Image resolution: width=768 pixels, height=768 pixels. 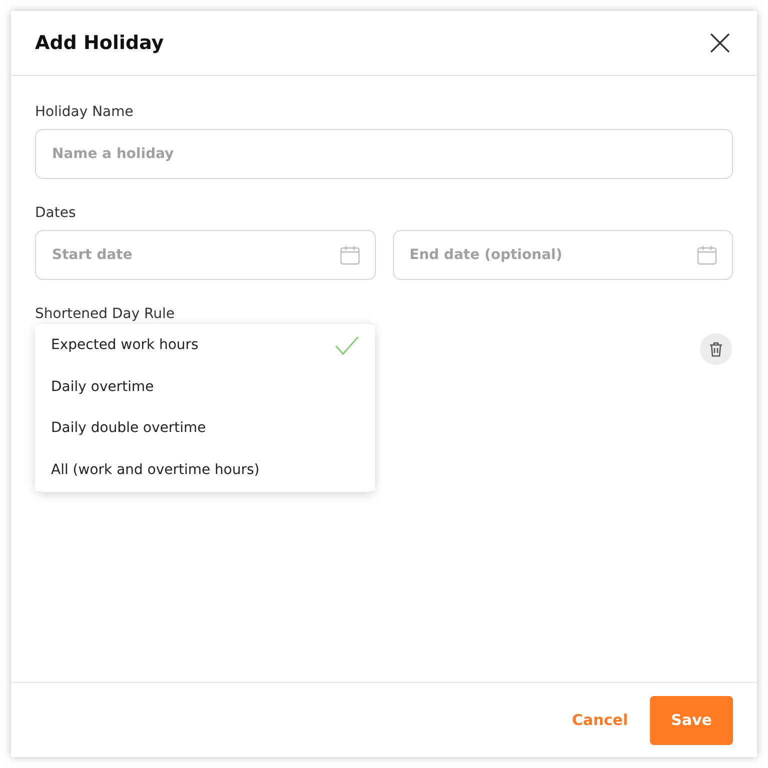 I want to click on field-label: Dates, so click(x=56, y=213).